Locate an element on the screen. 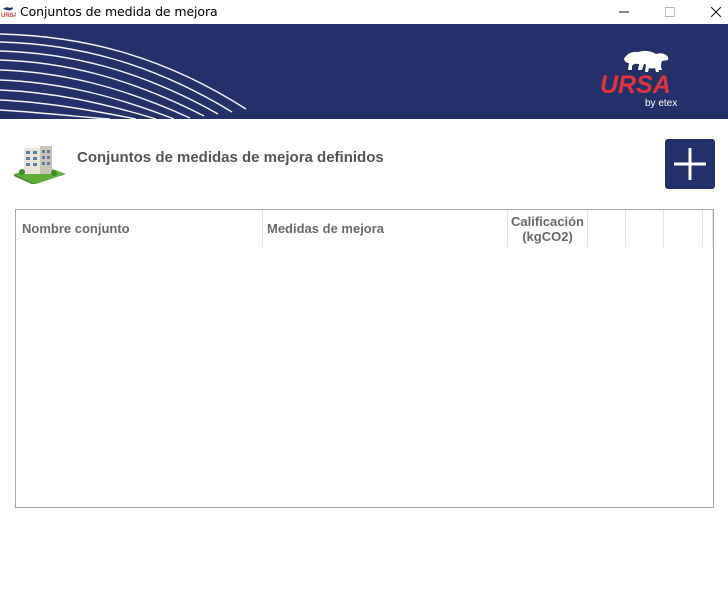  svg-text: URSA is located at coordinates (8, 16).